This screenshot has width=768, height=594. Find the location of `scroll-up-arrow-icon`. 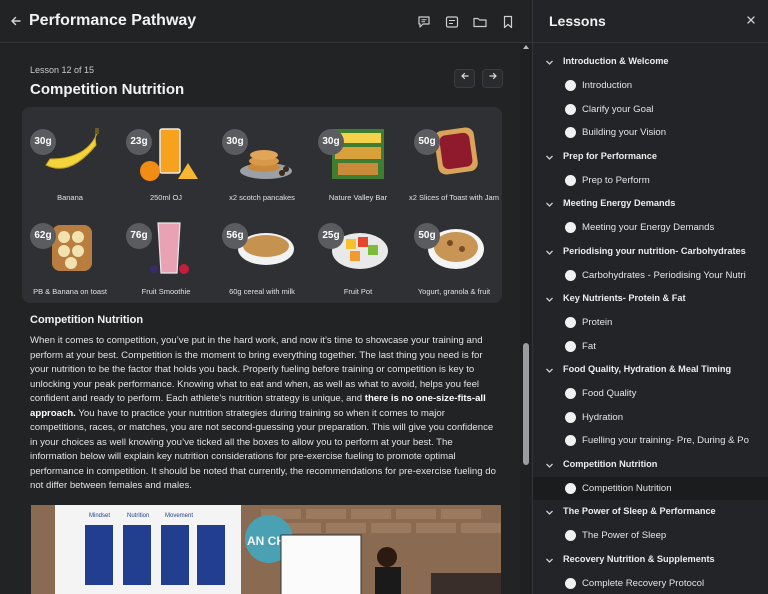

scroll-up-arrow-icon is located at coordinates (526, 47).